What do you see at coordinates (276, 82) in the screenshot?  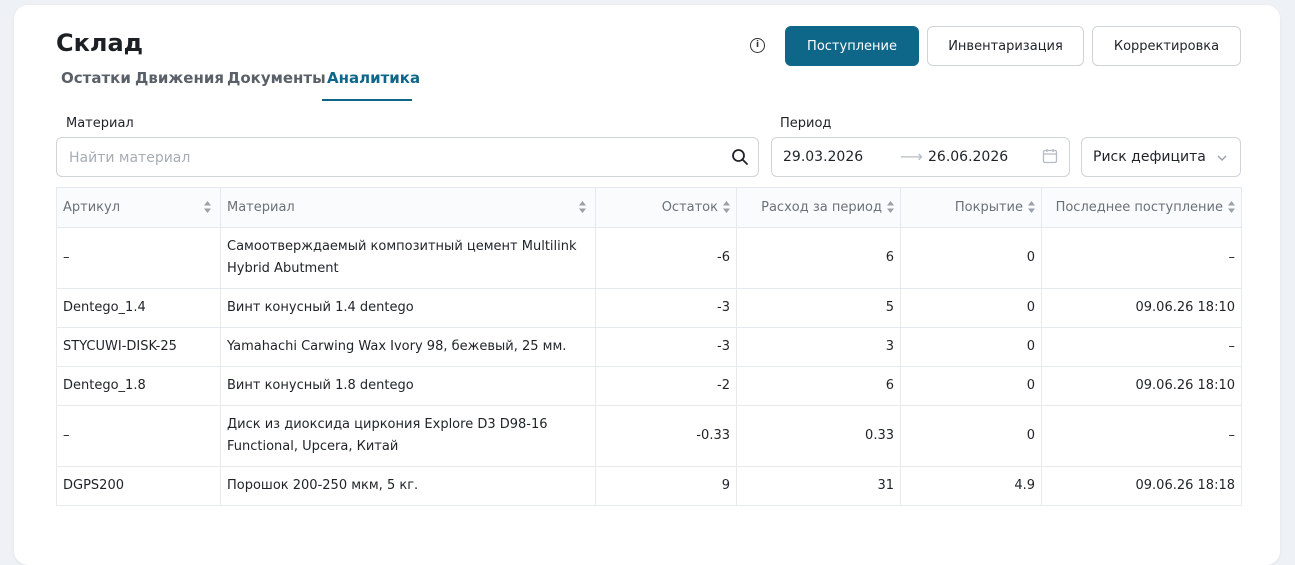 I see `tab-documents: Документы` at bounding box center [276, 82].